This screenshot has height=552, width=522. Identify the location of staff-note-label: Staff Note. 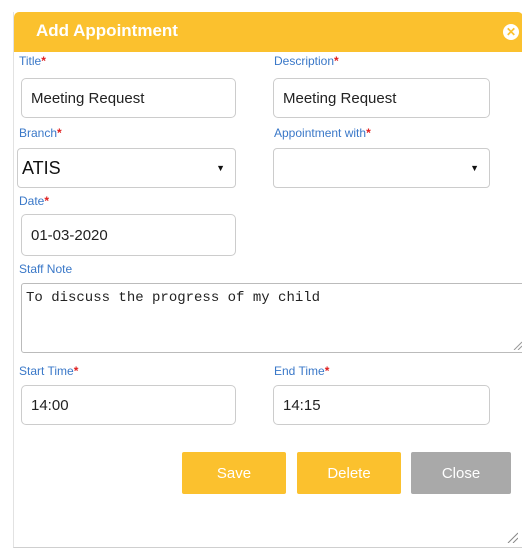
(45, 269).